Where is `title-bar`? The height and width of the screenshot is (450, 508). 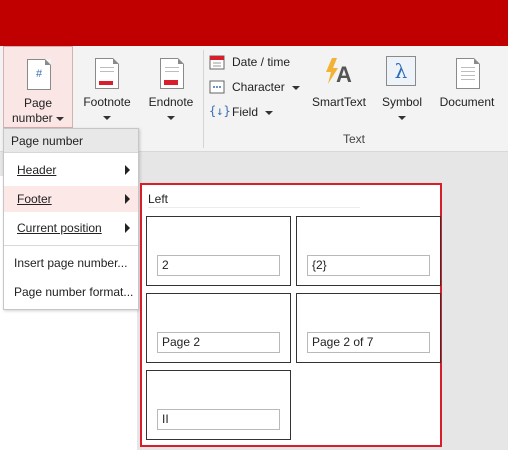
title-bar is located at coordinates (254, 23).